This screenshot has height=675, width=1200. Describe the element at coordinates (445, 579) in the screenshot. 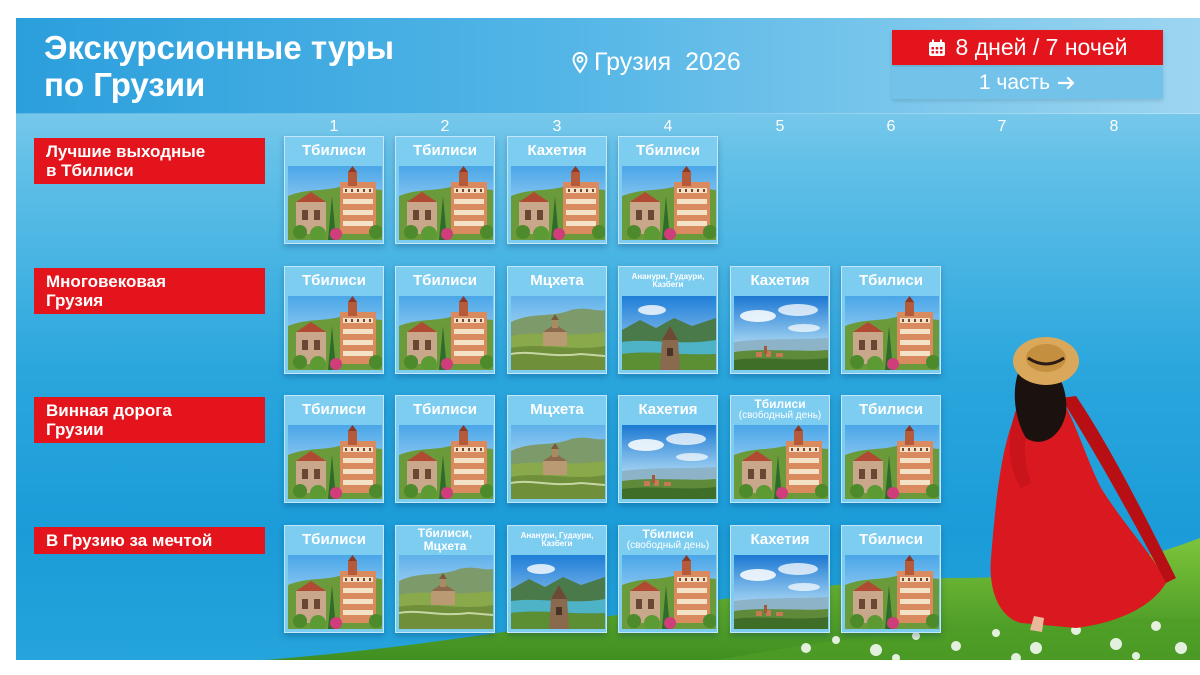

I see `day-card: Тбилиси, Мцхета` at that location.